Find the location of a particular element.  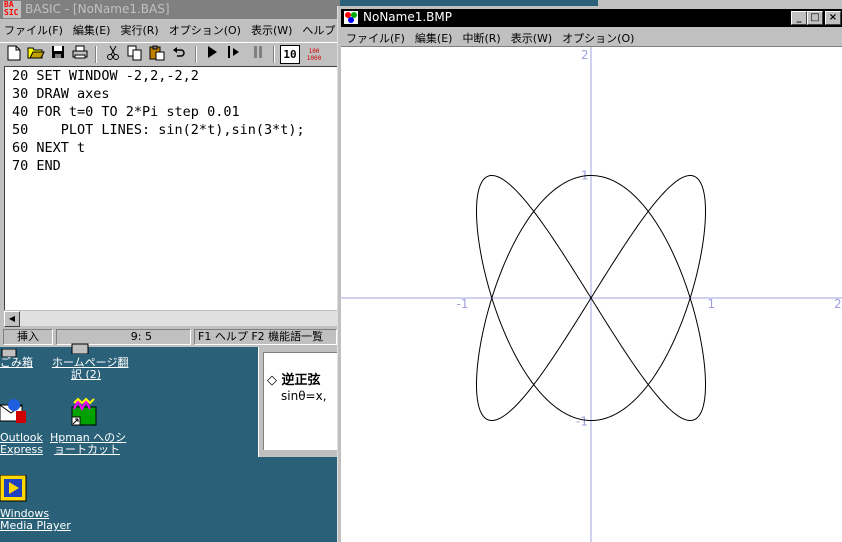

outlook-express-label: Outlook Express is located at coordinates (21, 444).